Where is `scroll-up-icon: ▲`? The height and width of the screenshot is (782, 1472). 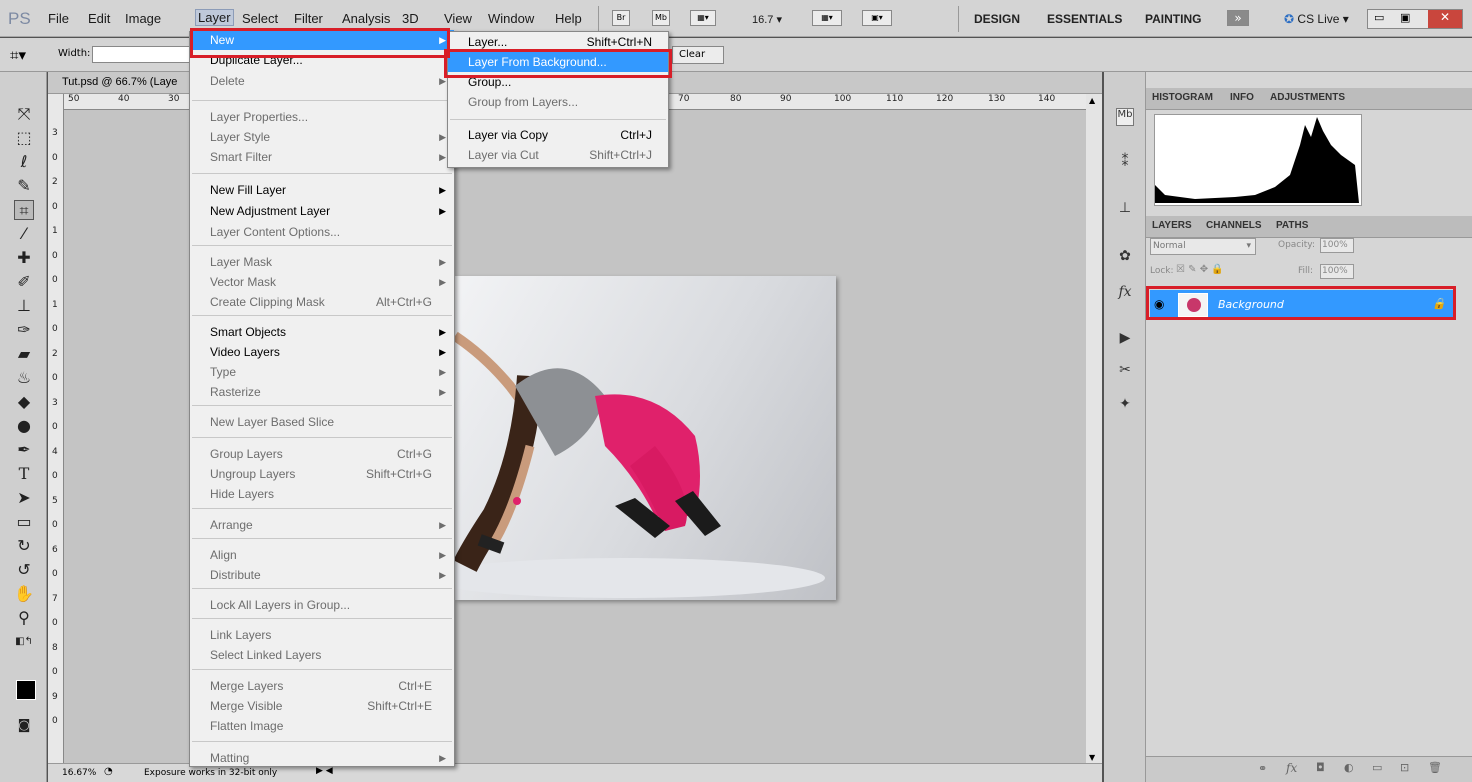 scroll-up-icon: ▲ is located at coordinates (1092, 100).